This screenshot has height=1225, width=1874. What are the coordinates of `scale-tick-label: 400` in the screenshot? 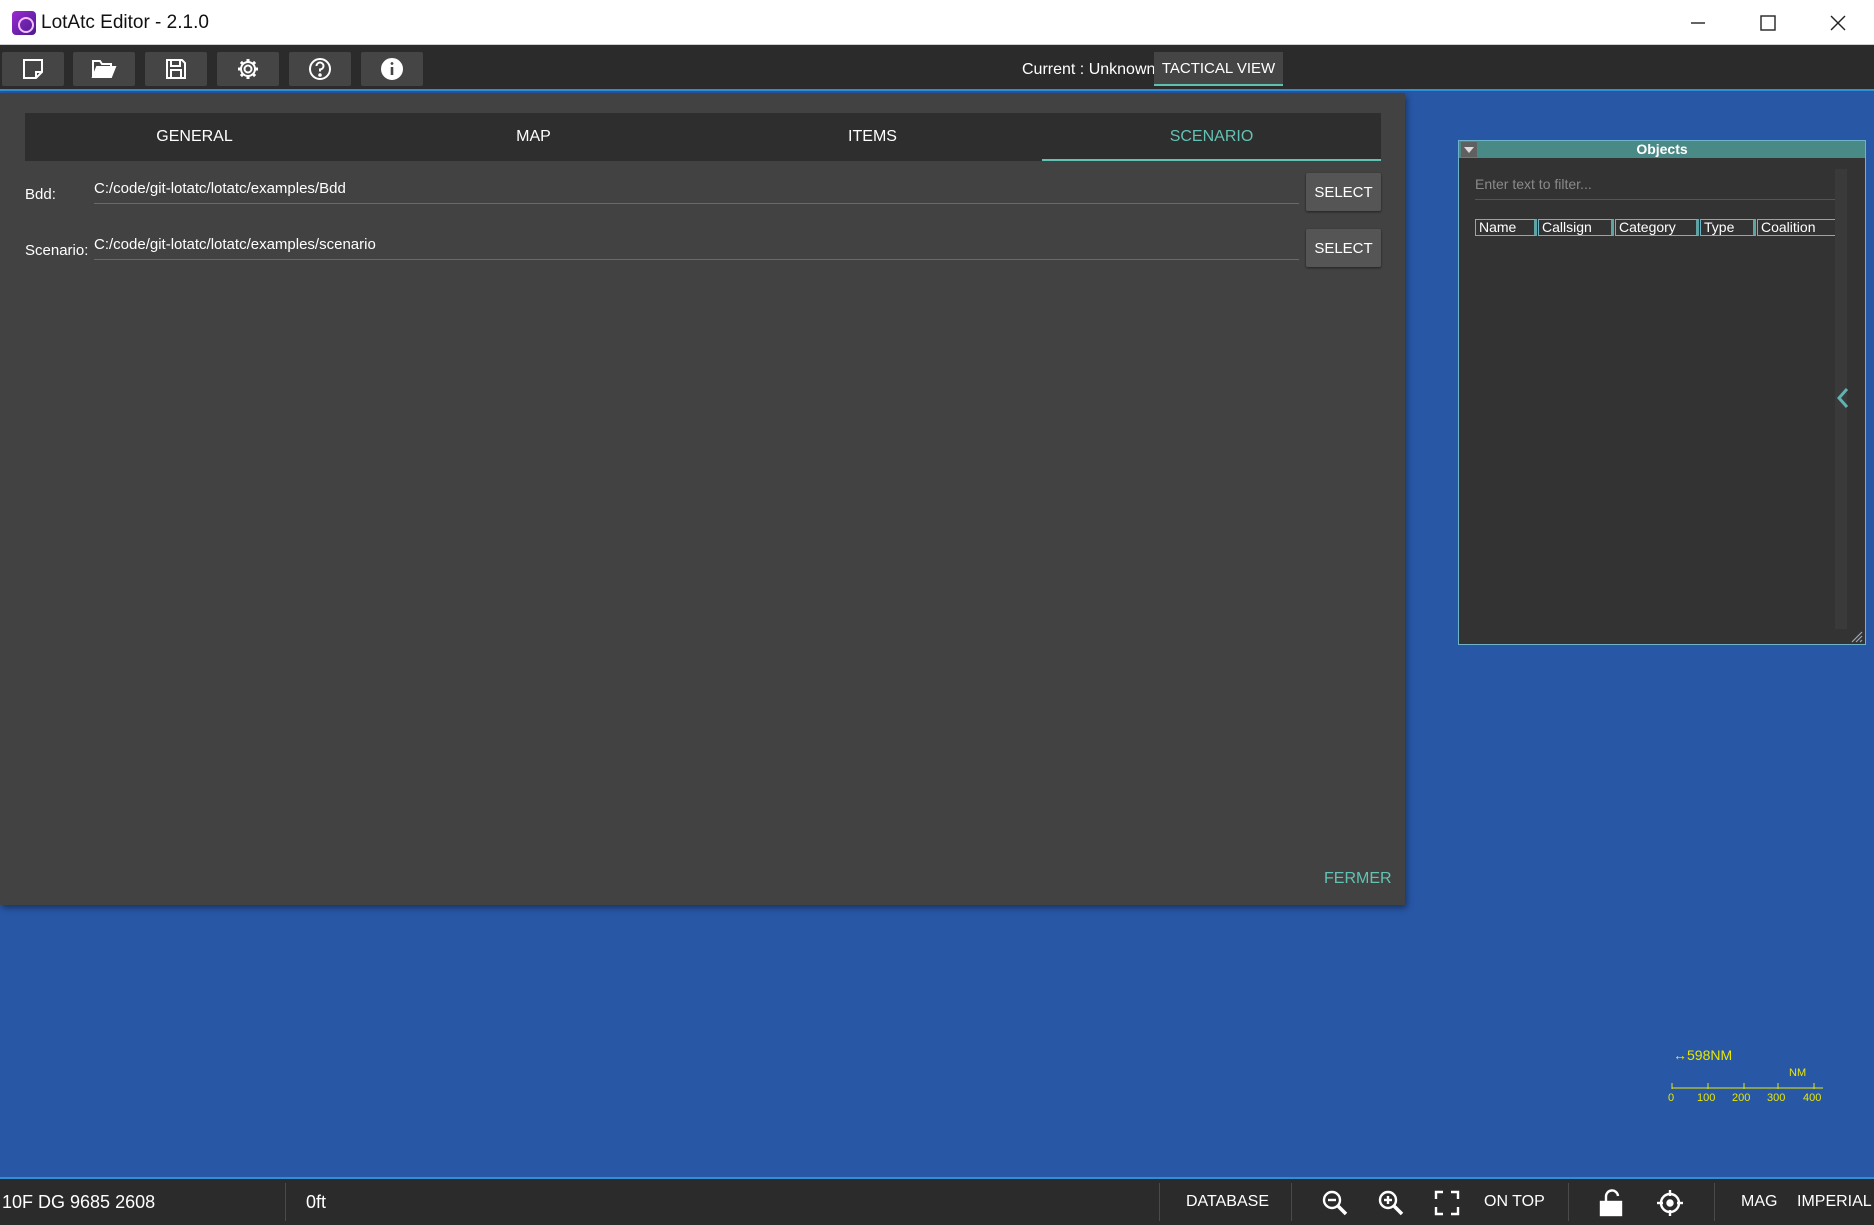 It's located at (1812, 1098).